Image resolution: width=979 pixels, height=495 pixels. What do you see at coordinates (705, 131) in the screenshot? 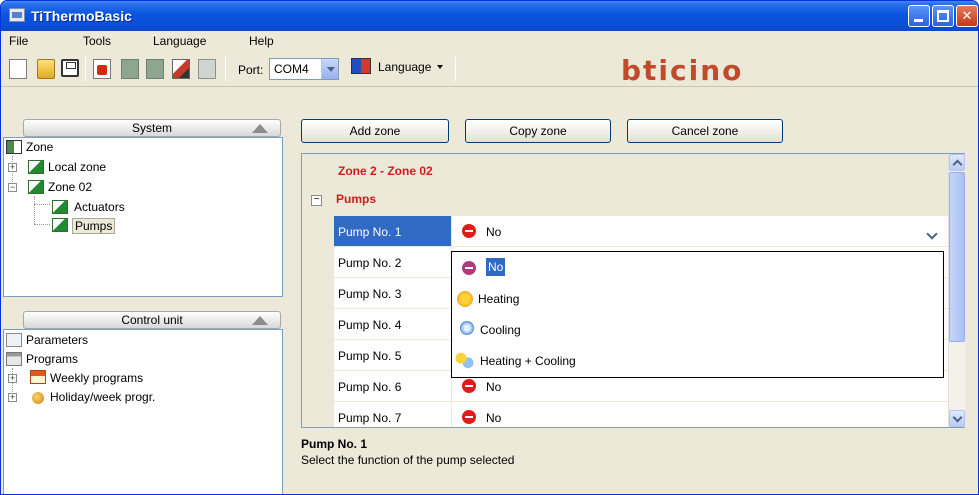
I see `cancel-zone-button: Cancel zone` at bounding box center [705, 131].